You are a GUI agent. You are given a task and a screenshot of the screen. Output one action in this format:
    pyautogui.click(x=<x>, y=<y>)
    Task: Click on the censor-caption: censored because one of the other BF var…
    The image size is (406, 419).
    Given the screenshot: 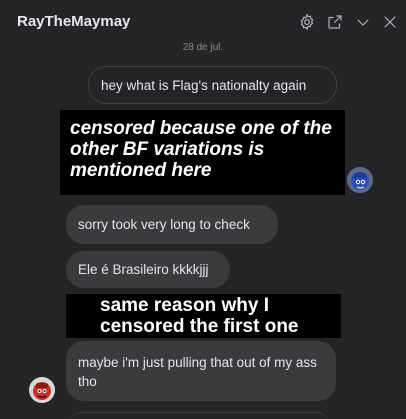 What is the action you would take?
    pyautogui.click(x=201, y=149)
    